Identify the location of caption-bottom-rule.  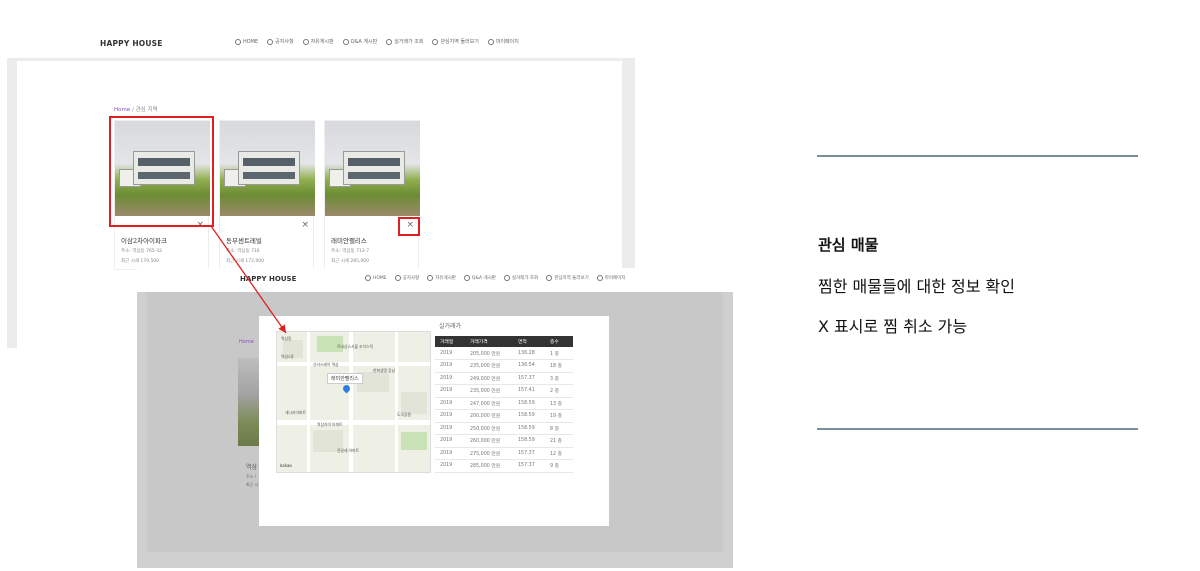
(977, 429).